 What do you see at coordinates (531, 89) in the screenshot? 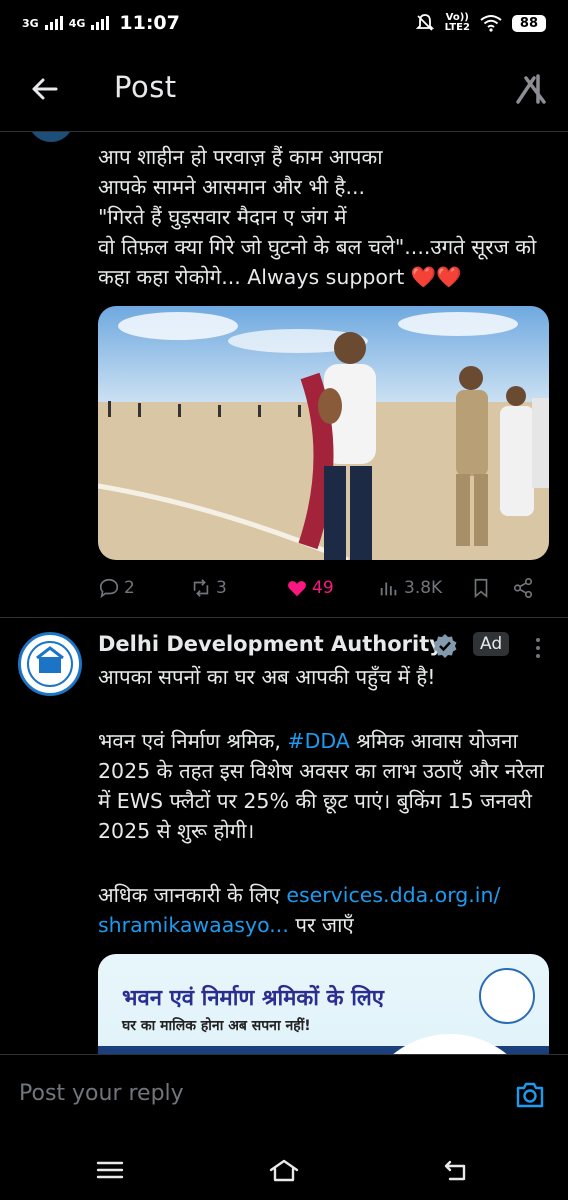
I see `grok-icon` at bounding box center [531, 89].